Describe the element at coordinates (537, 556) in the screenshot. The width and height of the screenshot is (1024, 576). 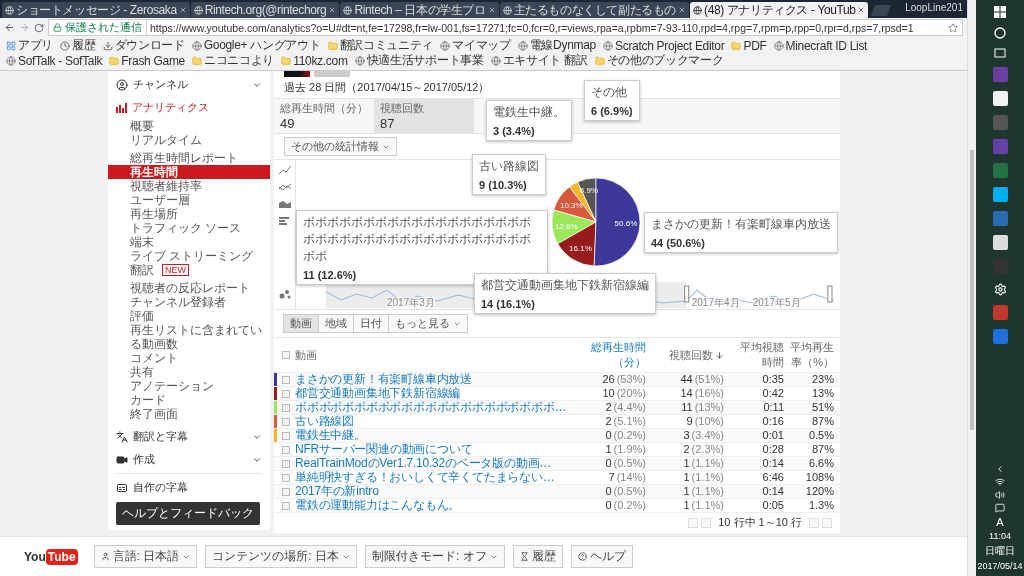
I see `footer-button: 履歴` at that location.